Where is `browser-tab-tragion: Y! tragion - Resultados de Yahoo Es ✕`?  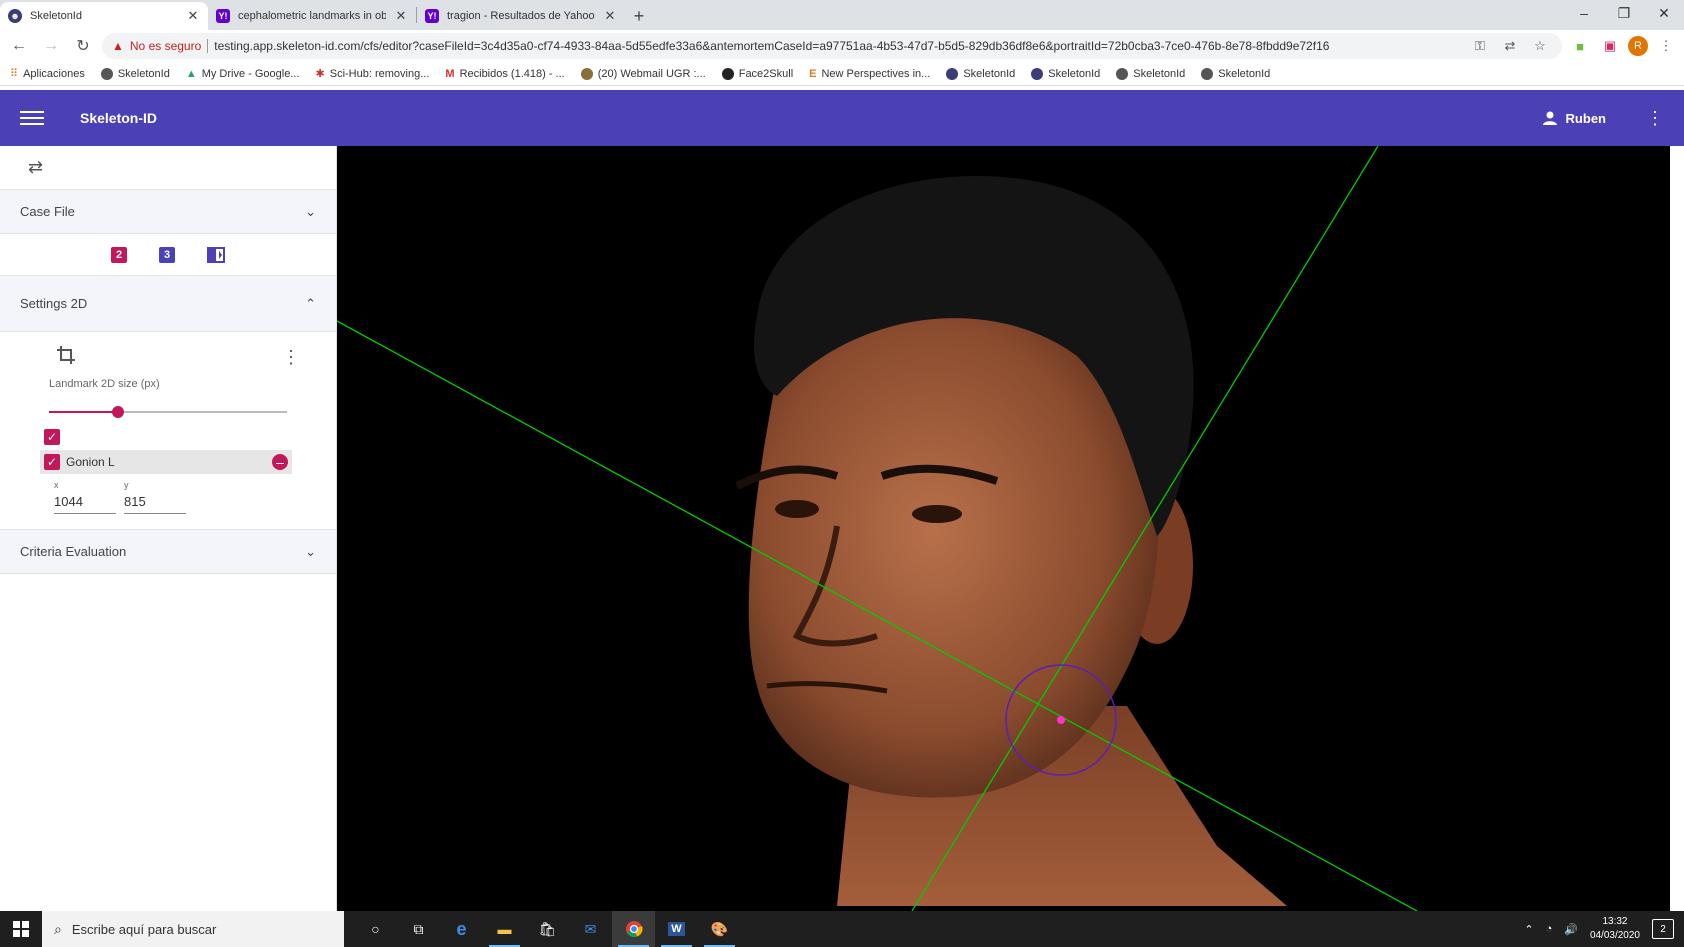
browser-tab-tragion: Y! tragion - Resultados de Yahoo Es ✕ is located at coordinates (521, 16).